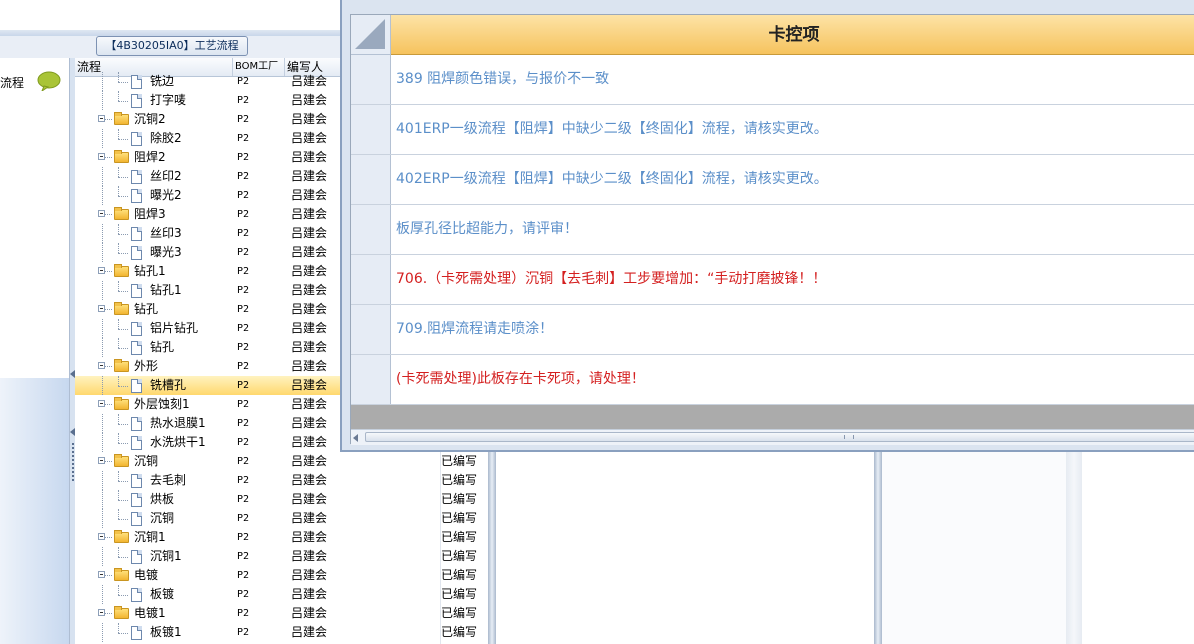 This screenshot has height=644, width=1194. Describe the element at coordinates (779, 437) in the screenshot. I see `scrollbar-thumb` at that location.